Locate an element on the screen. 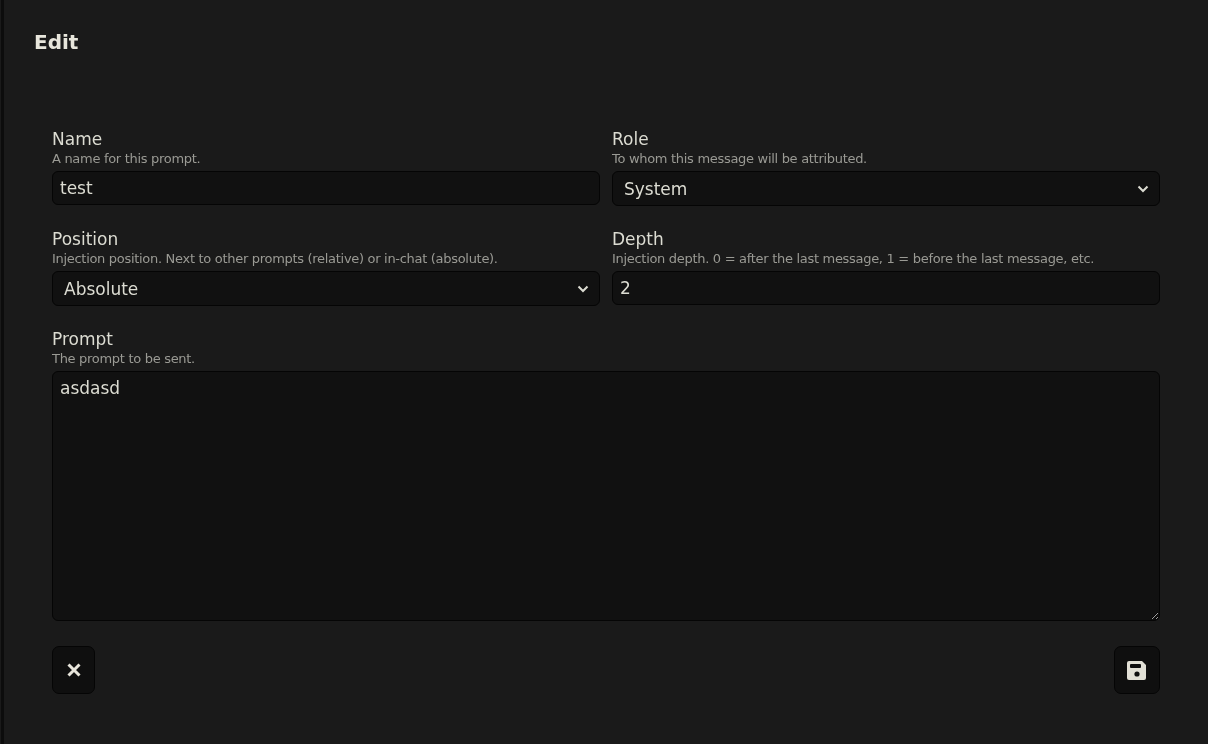 This screenshot has height=744, width=1208. text-field: test is located at coordinates (326, 188).